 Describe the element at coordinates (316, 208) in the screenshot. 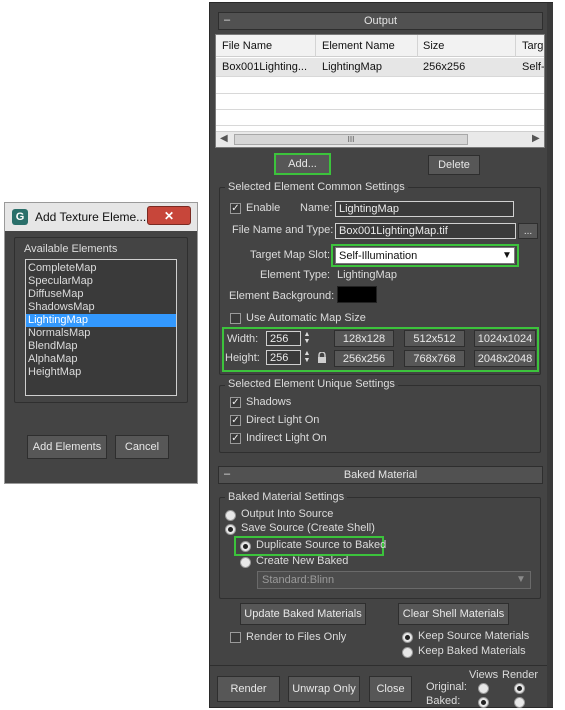

I see `name-label: Name:` at that location.